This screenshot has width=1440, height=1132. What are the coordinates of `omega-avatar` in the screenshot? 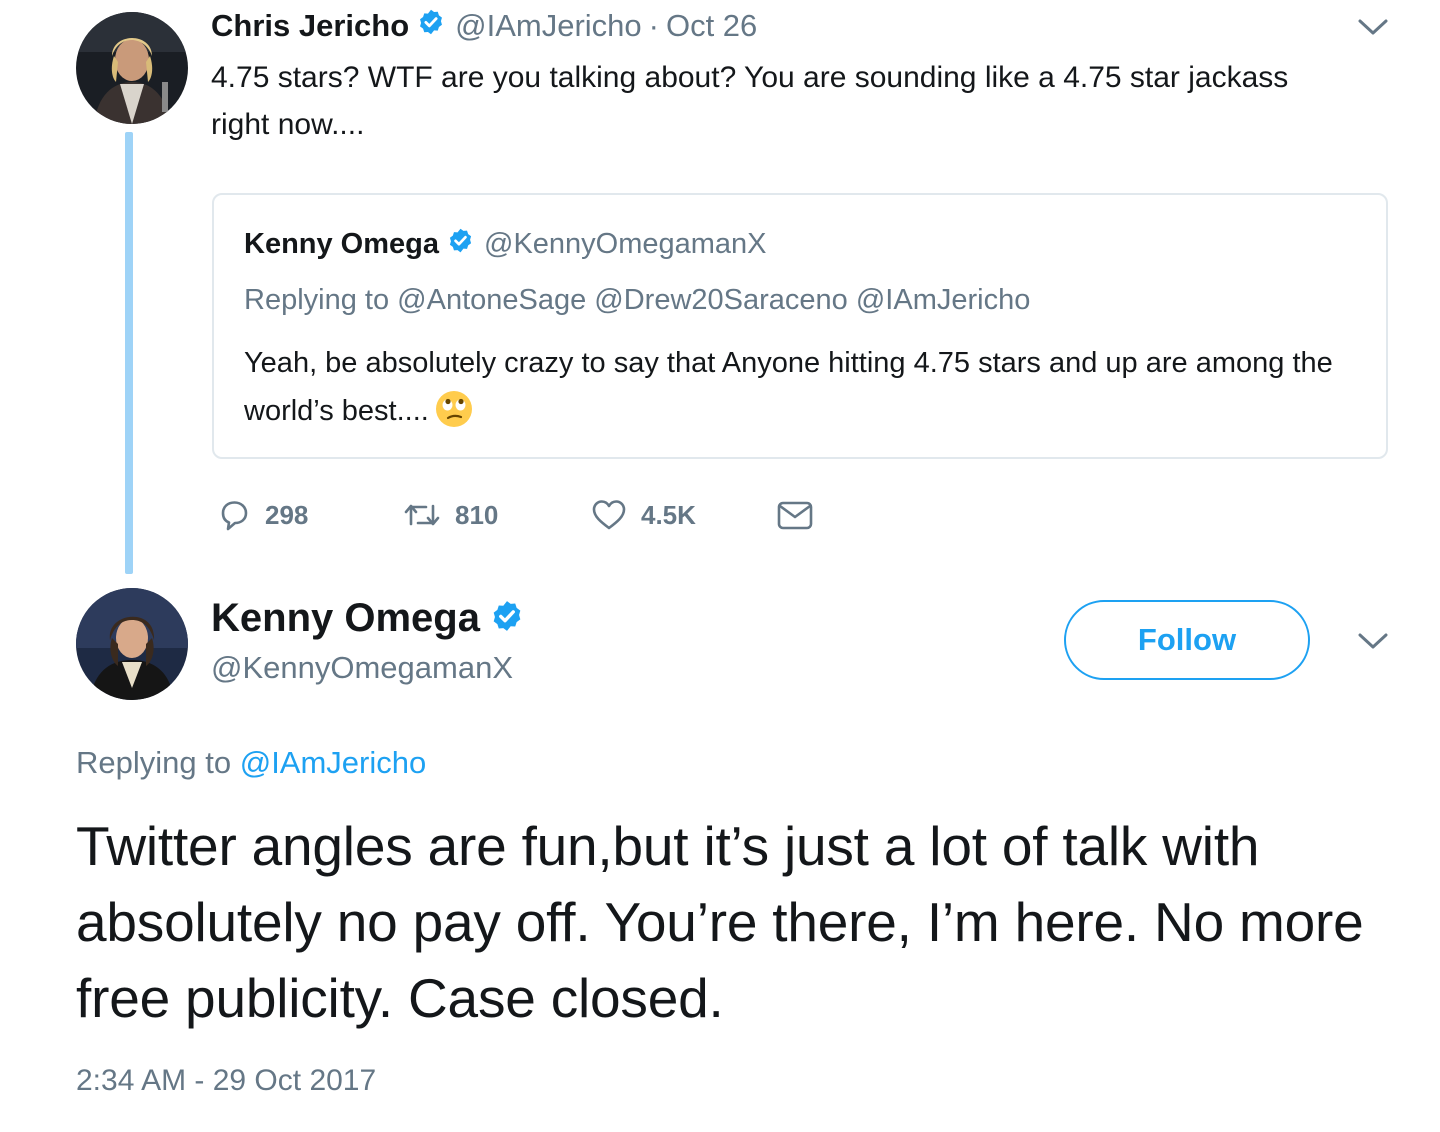 It's located at (132, 644).